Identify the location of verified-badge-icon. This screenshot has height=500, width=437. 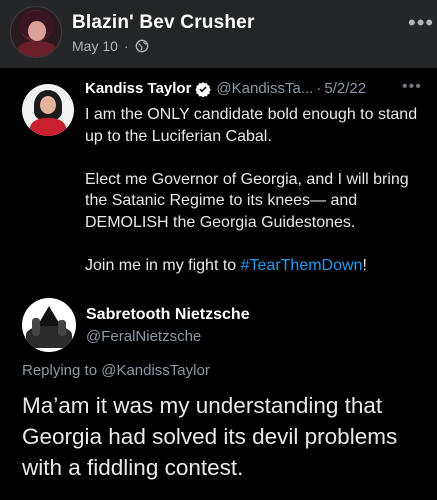
(203, 89).